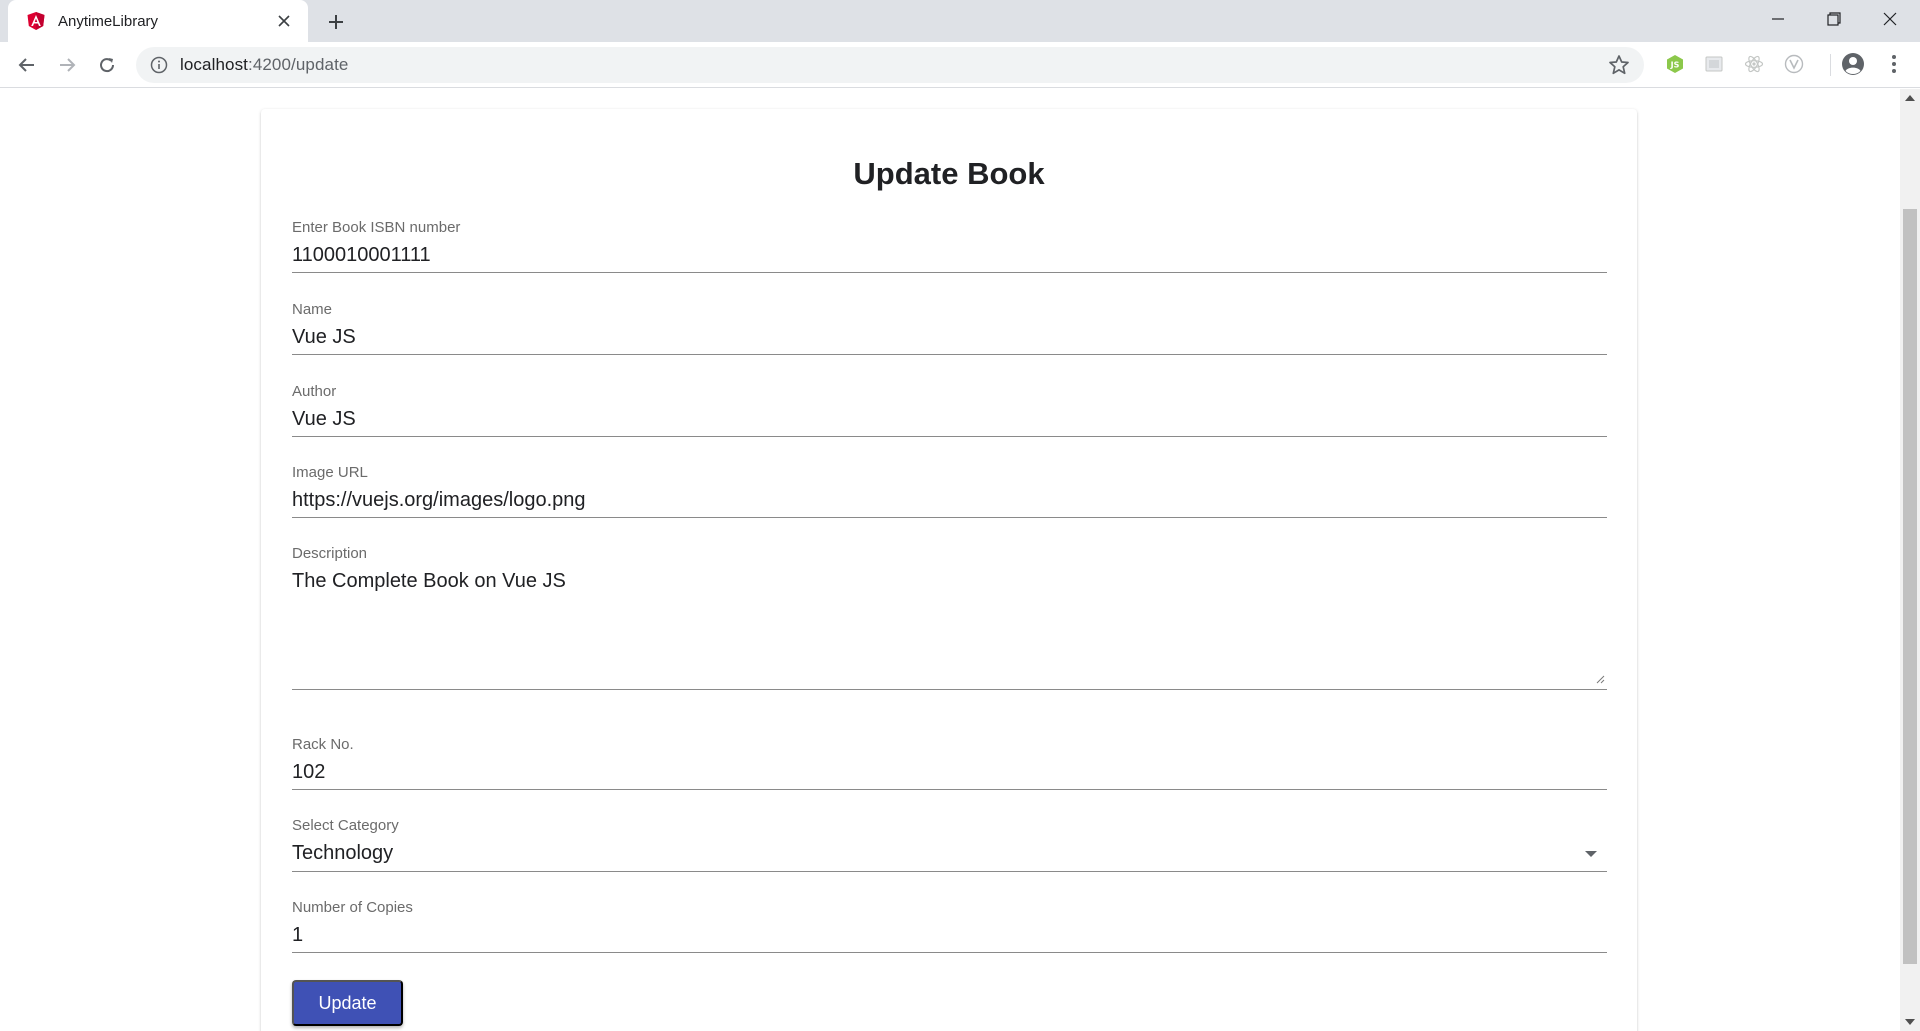 This screenshot has width=1920, height=1031. I want to click on image-url-label: Image URL, so click(330, 472).